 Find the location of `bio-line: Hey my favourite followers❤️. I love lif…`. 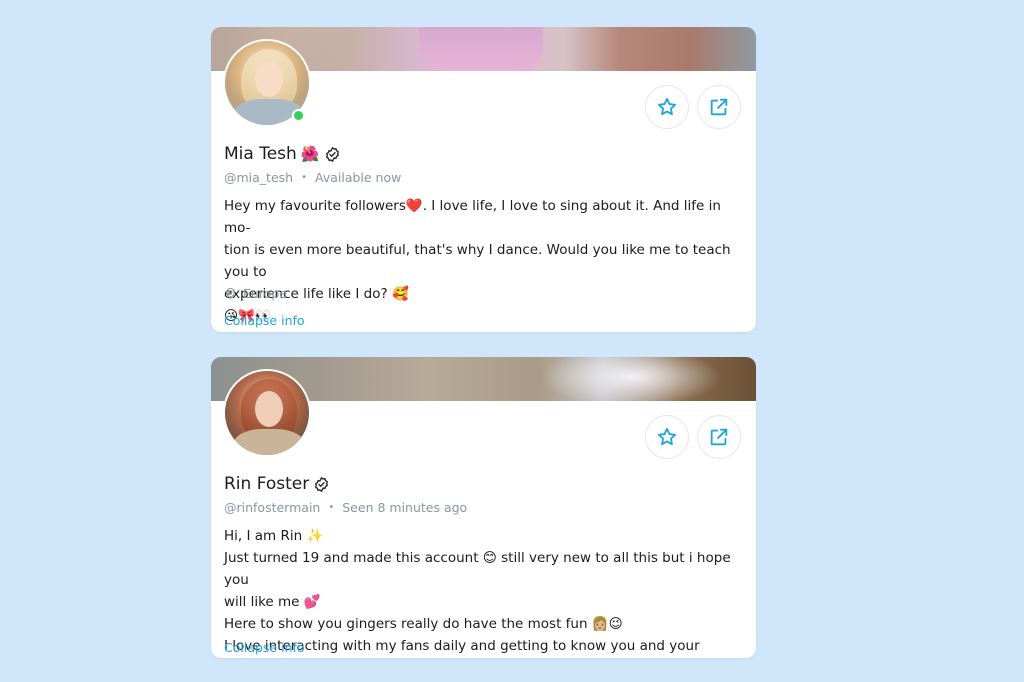

bio-line: Hey my favourite followers❤️. I love lif… is located at coordinates (472, 217).